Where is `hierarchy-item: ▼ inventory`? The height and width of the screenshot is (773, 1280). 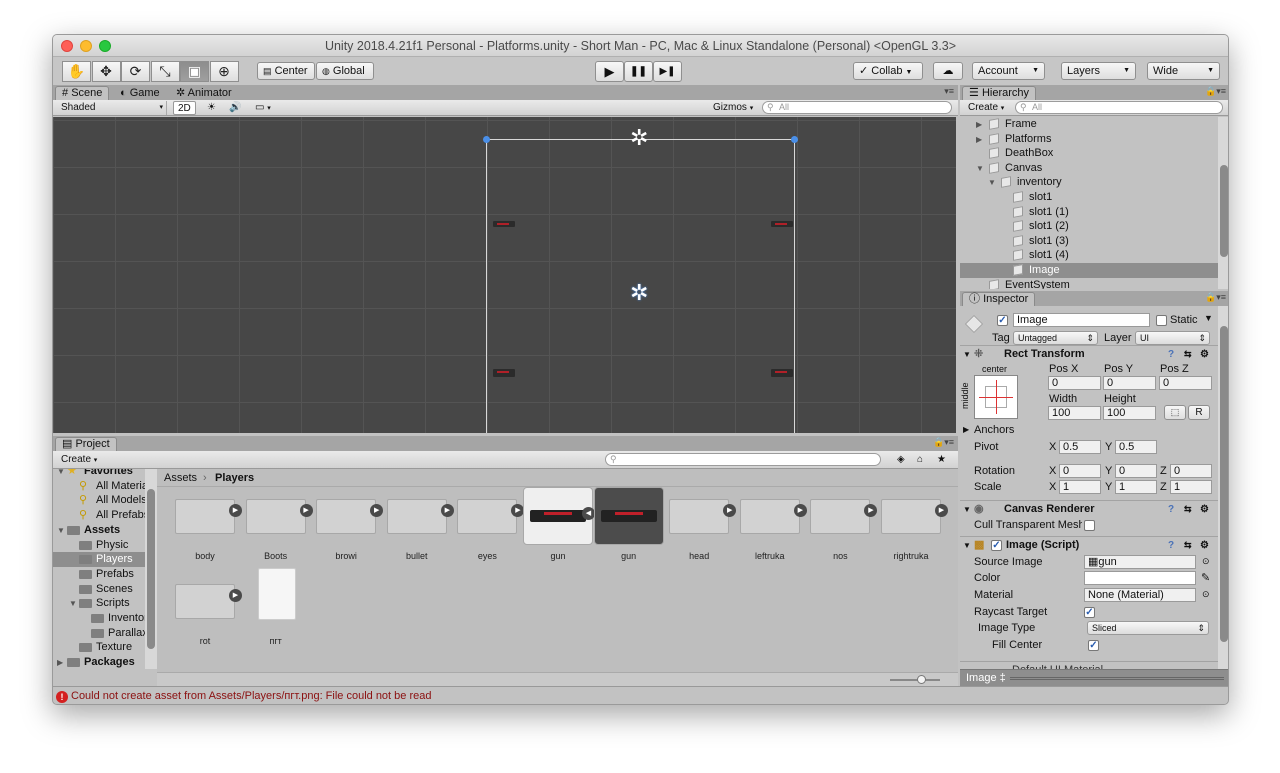 hierarchy-item: ▼ inventory is located at coordinates (1089, 182).